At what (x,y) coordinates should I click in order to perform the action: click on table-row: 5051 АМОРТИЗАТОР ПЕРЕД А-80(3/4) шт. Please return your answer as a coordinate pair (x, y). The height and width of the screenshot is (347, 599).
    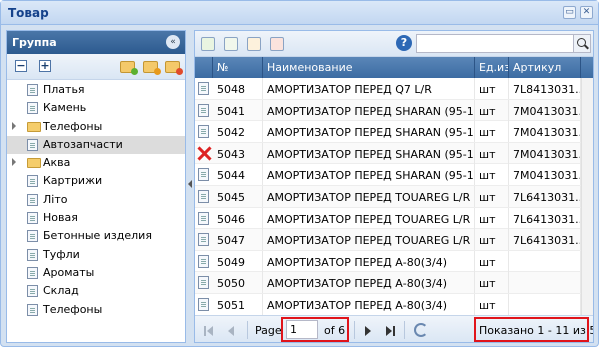
    Looking at the image, I should click on (394, 304).